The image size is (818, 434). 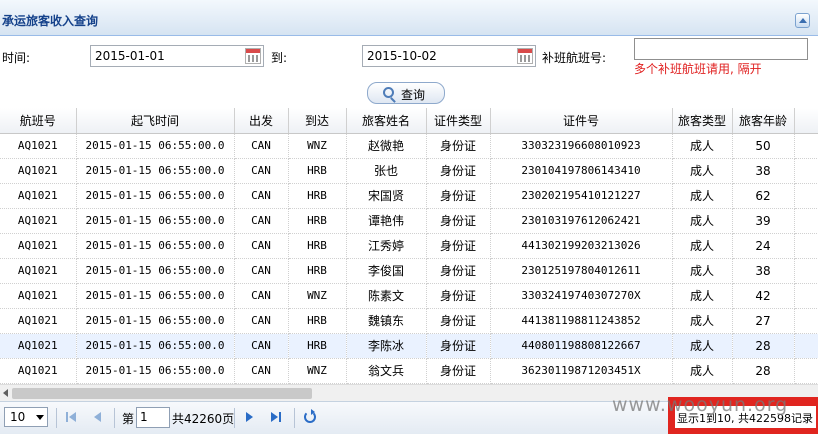 What do you see at coordinates (802, 20) in the screenshot?
I see `collapse-icon` at bounding box center [802, 20].